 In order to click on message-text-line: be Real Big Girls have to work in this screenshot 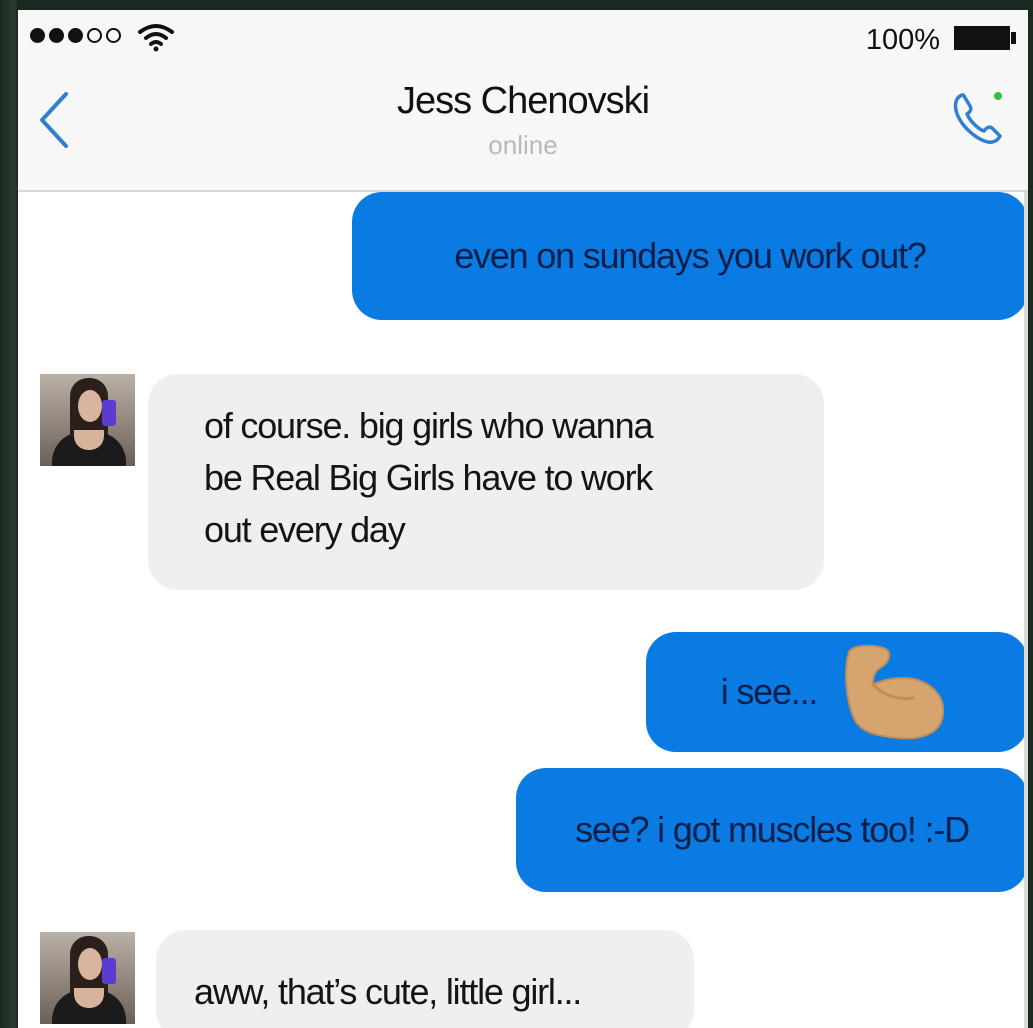, I will do `click(428, 477)`.